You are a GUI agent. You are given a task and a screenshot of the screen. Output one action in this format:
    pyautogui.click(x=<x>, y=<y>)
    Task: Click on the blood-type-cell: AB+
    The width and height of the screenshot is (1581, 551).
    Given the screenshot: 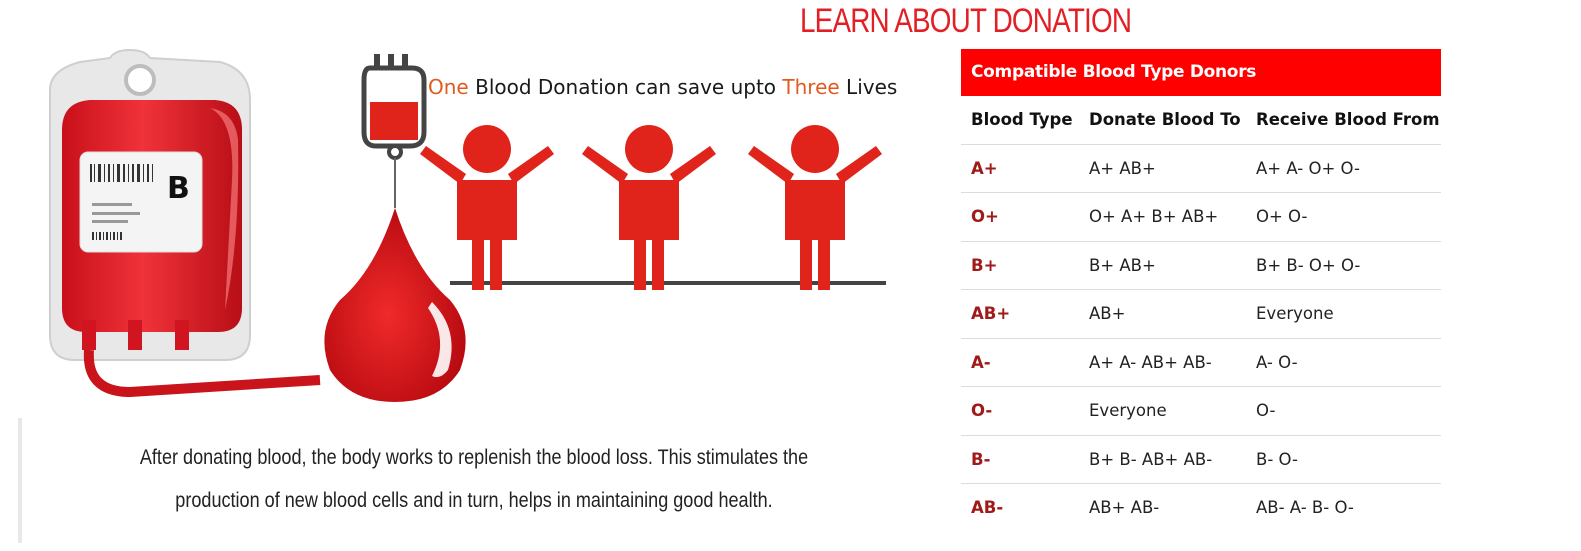 What is the action you would take?
    pyautogui.click(x=991, y=314)
    